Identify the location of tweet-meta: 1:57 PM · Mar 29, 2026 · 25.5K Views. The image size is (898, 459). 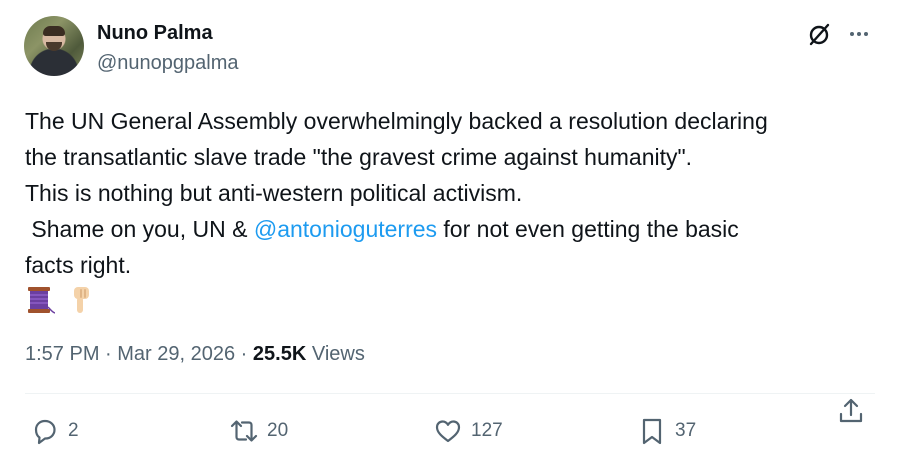
(195, 354).